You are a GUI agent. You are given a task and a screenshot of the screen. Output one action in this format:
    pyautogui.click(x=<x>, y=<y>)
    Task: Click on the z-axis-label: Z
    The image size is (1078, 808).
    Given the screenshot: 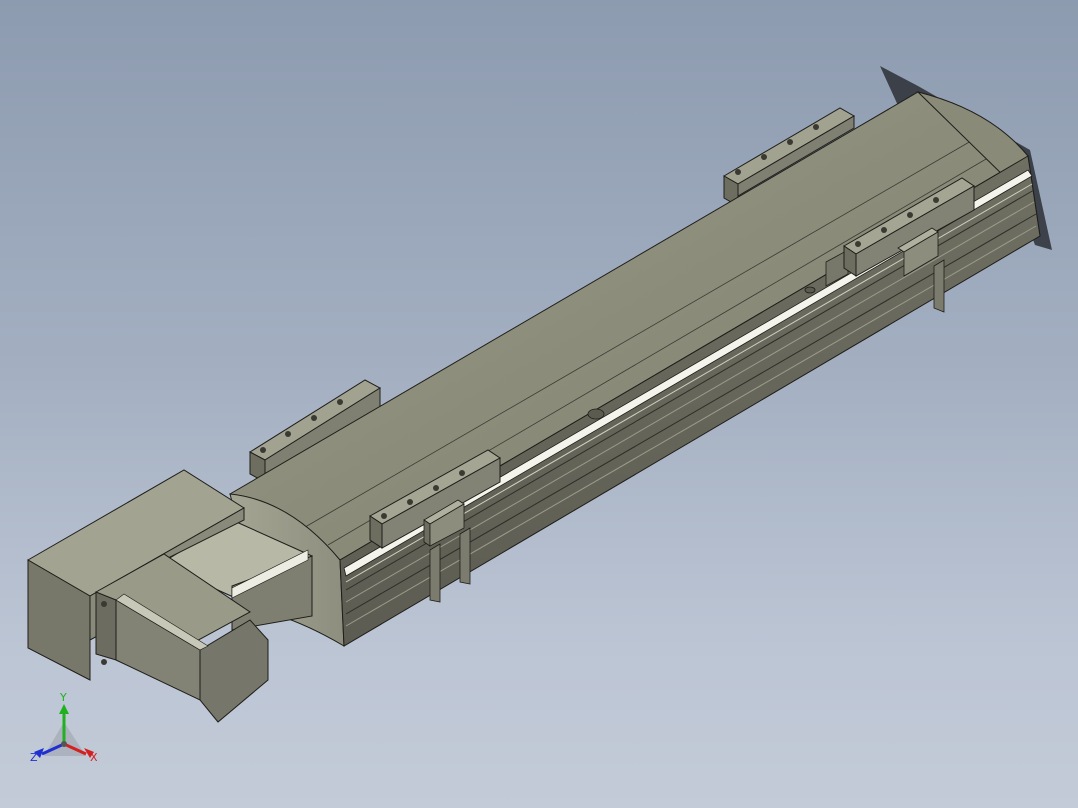 What is the action you would take?
    pyautogui.click(x=34, y=757)
    